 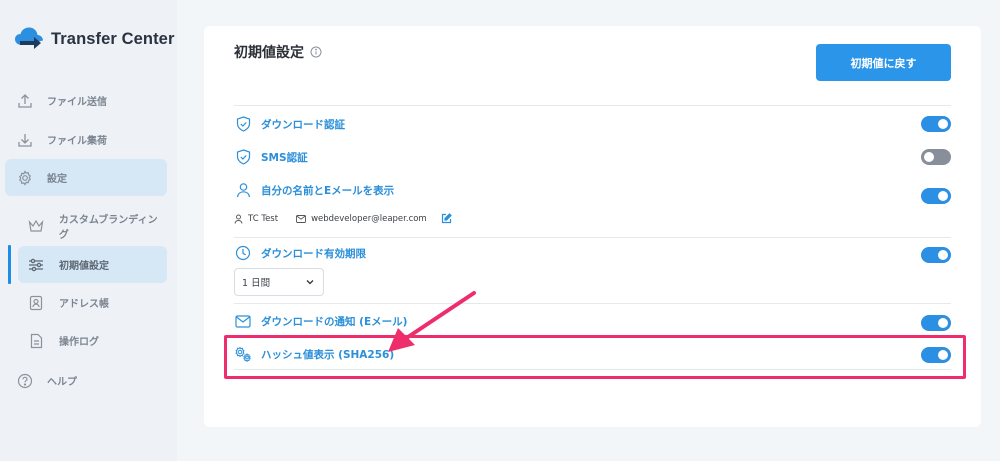 I want to click on sidebar-item-label: アドレス帳, so click(x=84, y=304).